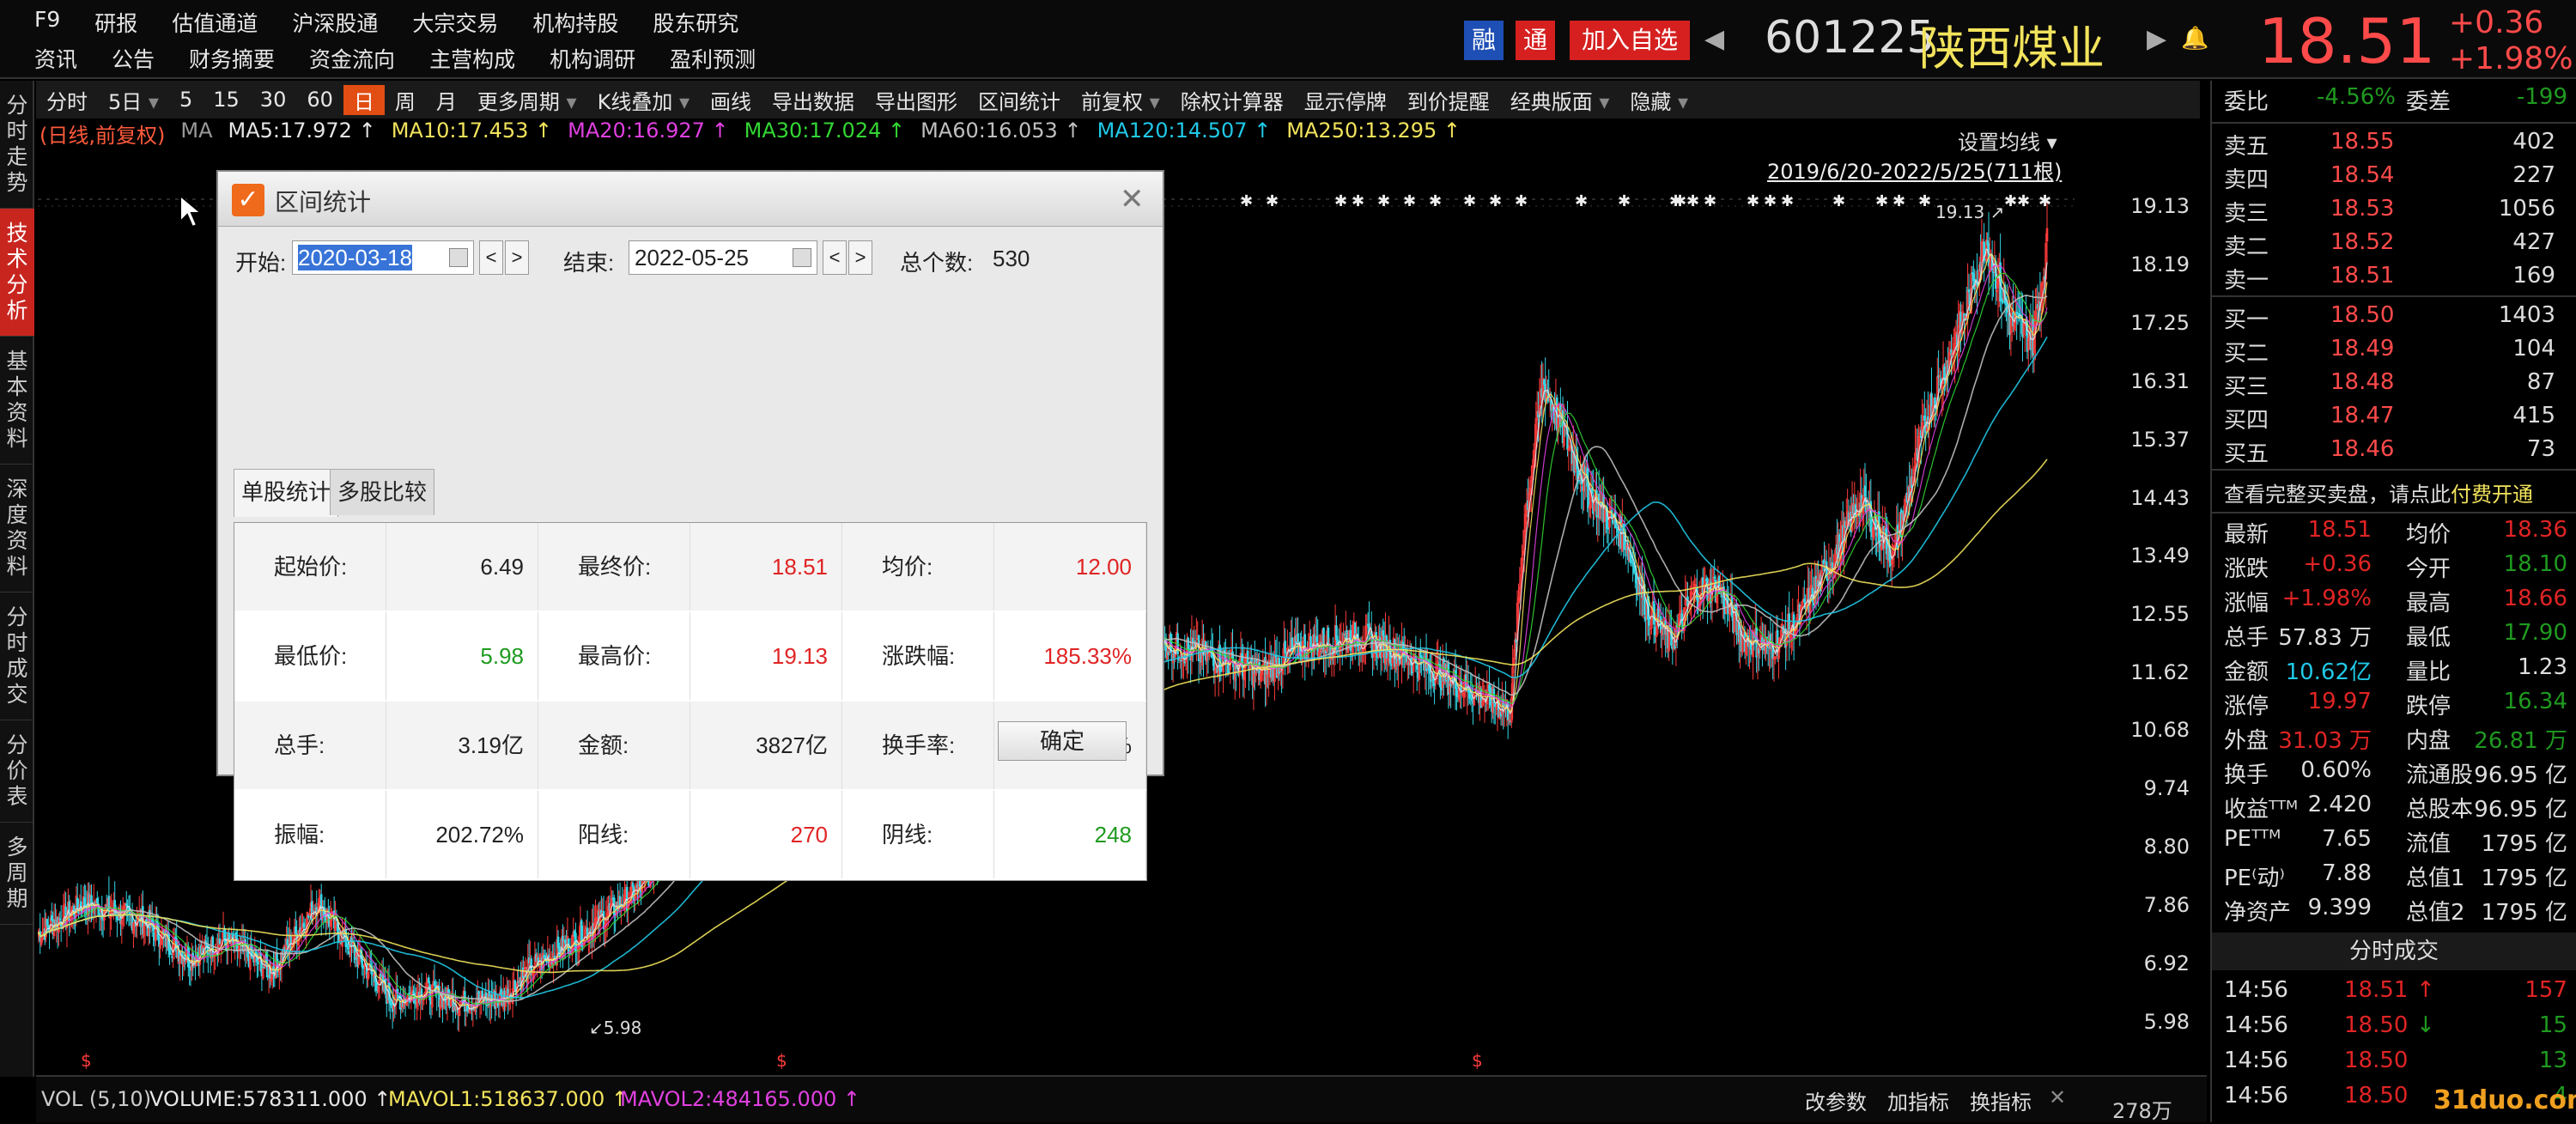 The height and width of the screenshot is (1124, 2576). I want to click on toolbar-item: 除权计算器, so click(1232, 100).